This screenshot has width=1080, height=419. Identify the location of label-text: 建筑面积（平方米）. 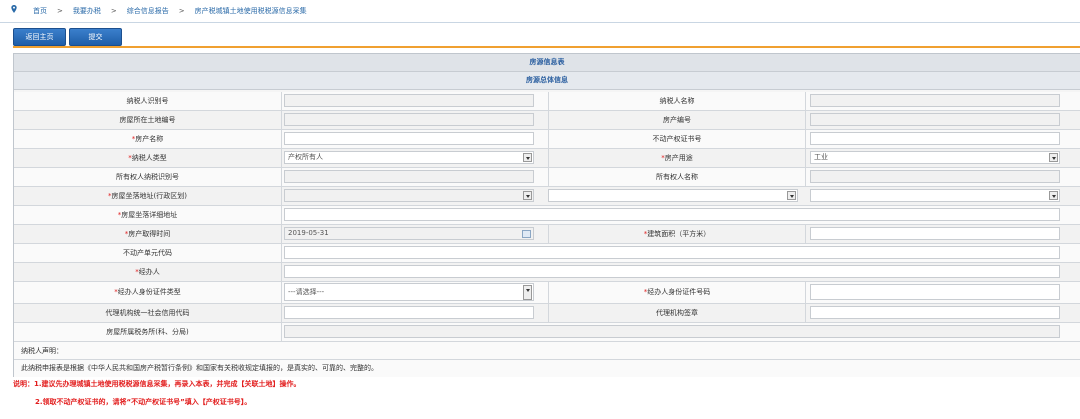
(679, 234).